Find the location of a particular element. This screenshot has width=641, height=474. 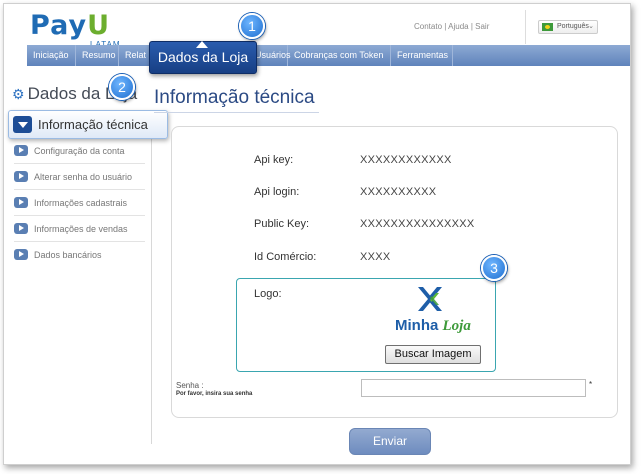

logo-pay-text: Pay is located at coordinates (59, 25).